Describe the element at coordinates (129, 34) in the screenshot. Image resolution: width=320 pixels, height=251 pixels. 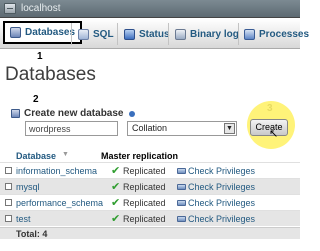
I see `status-icon` at that location.